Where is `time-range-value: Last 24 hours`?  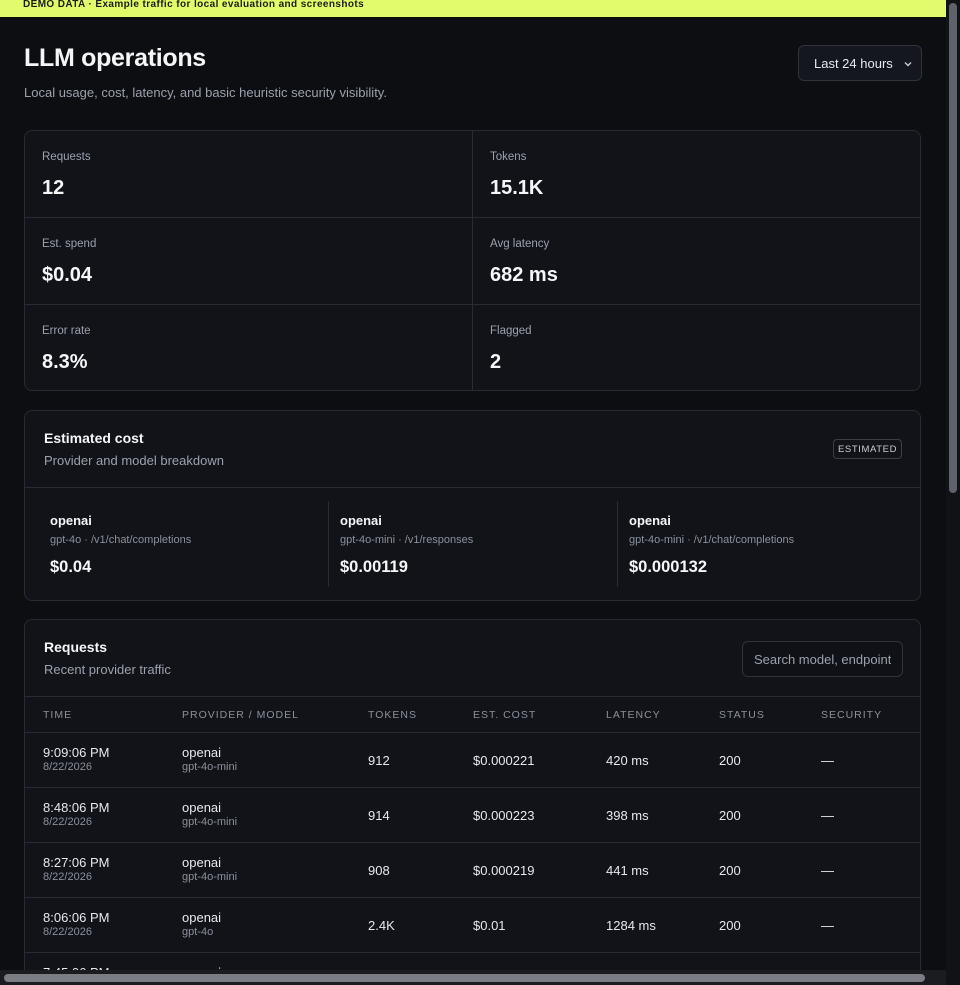
time-range-value: Last 24 hours is located at coordinates (853, 63).